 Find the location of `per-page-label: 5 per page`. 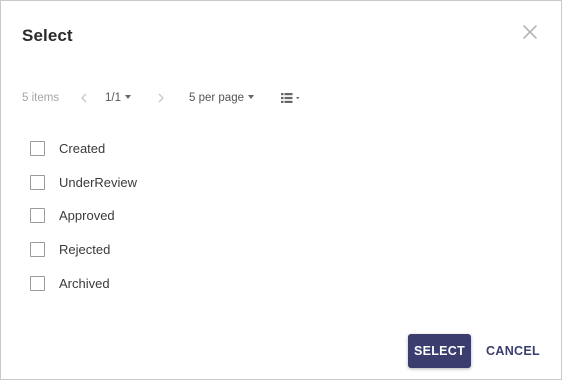

per-page-label: 5 per page is located at coordinates (216, 98).